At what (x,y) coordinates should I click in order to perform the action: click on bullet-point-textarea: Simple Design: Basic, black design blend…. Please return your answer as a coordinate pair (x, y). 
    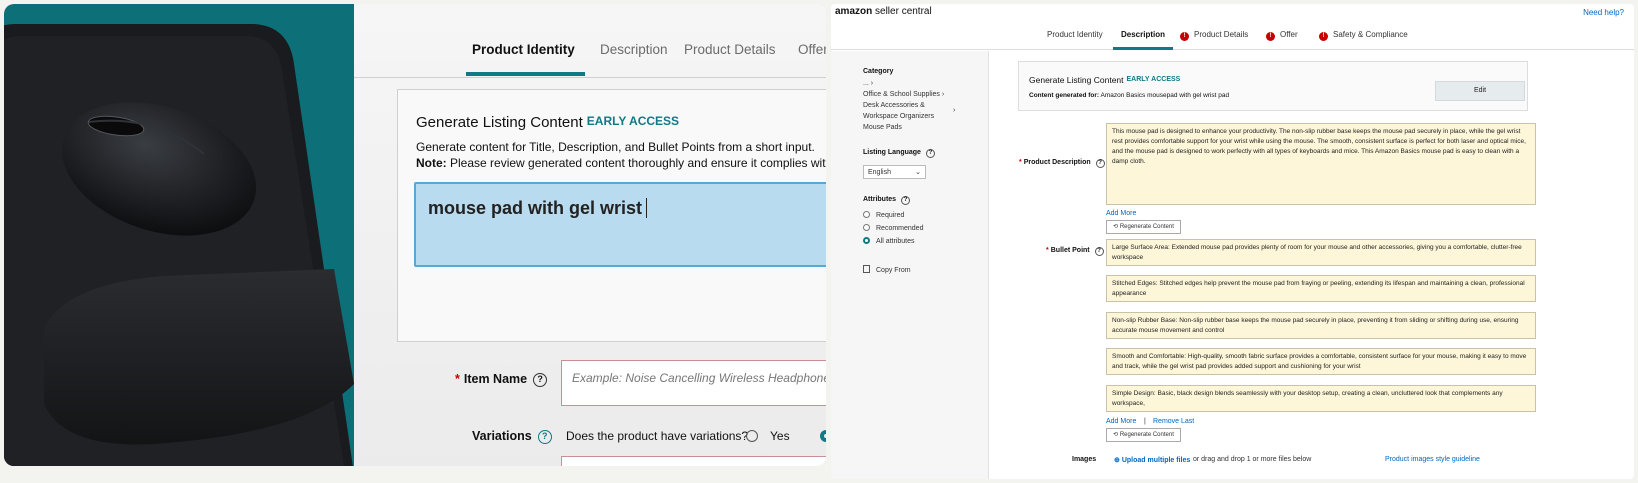
    Looking at the image, I should click on (1321, 398).